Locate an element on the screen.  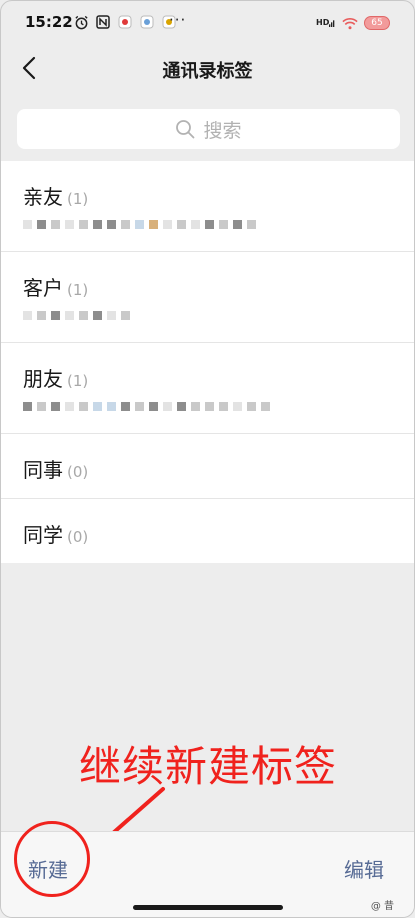
watermark: @ 昔 is located at coordinates (382, 906).